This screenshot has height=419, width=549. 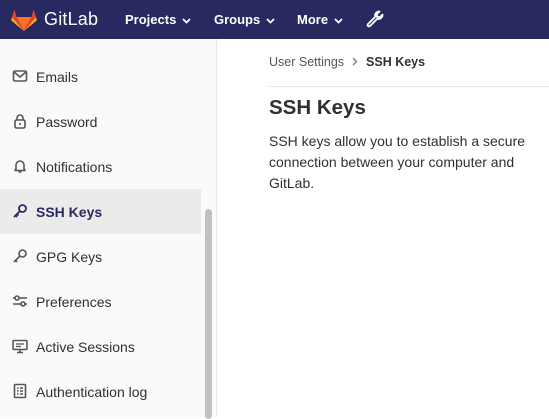 I want to click on breadcrumb: User Settings SSH Keys, so click(x=347, y=62).